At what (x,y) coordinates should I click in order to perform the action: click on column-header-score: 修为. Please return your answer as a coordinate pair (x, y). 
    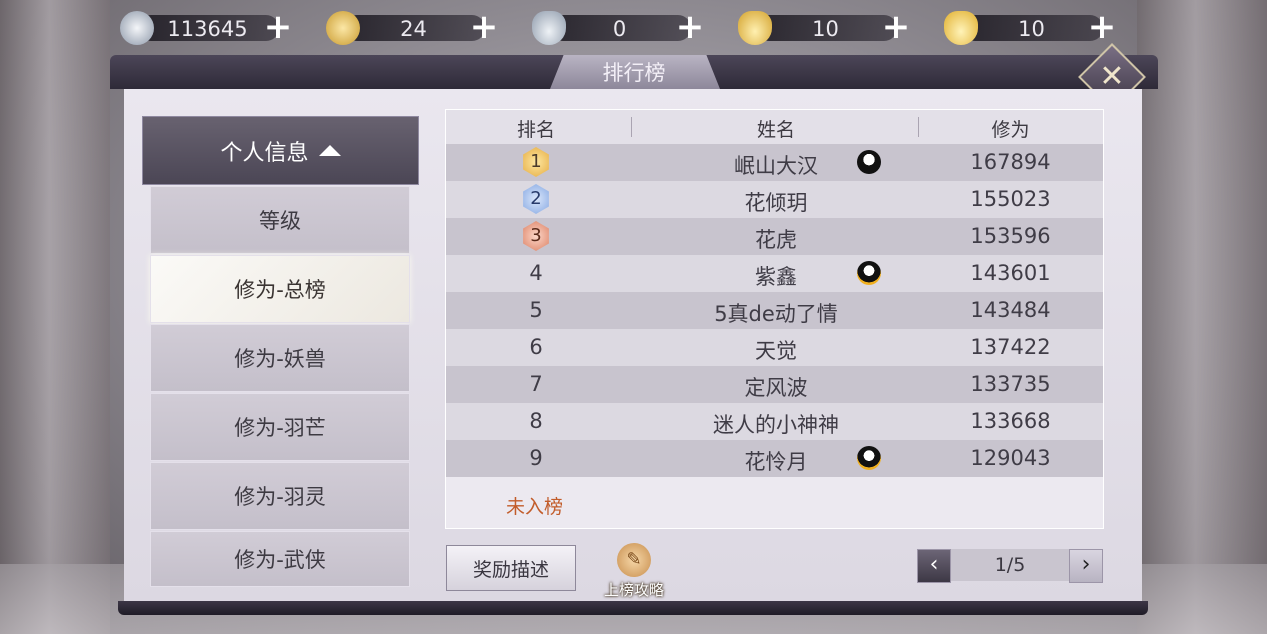
    Looking at the image, I should click on (1010, 130).